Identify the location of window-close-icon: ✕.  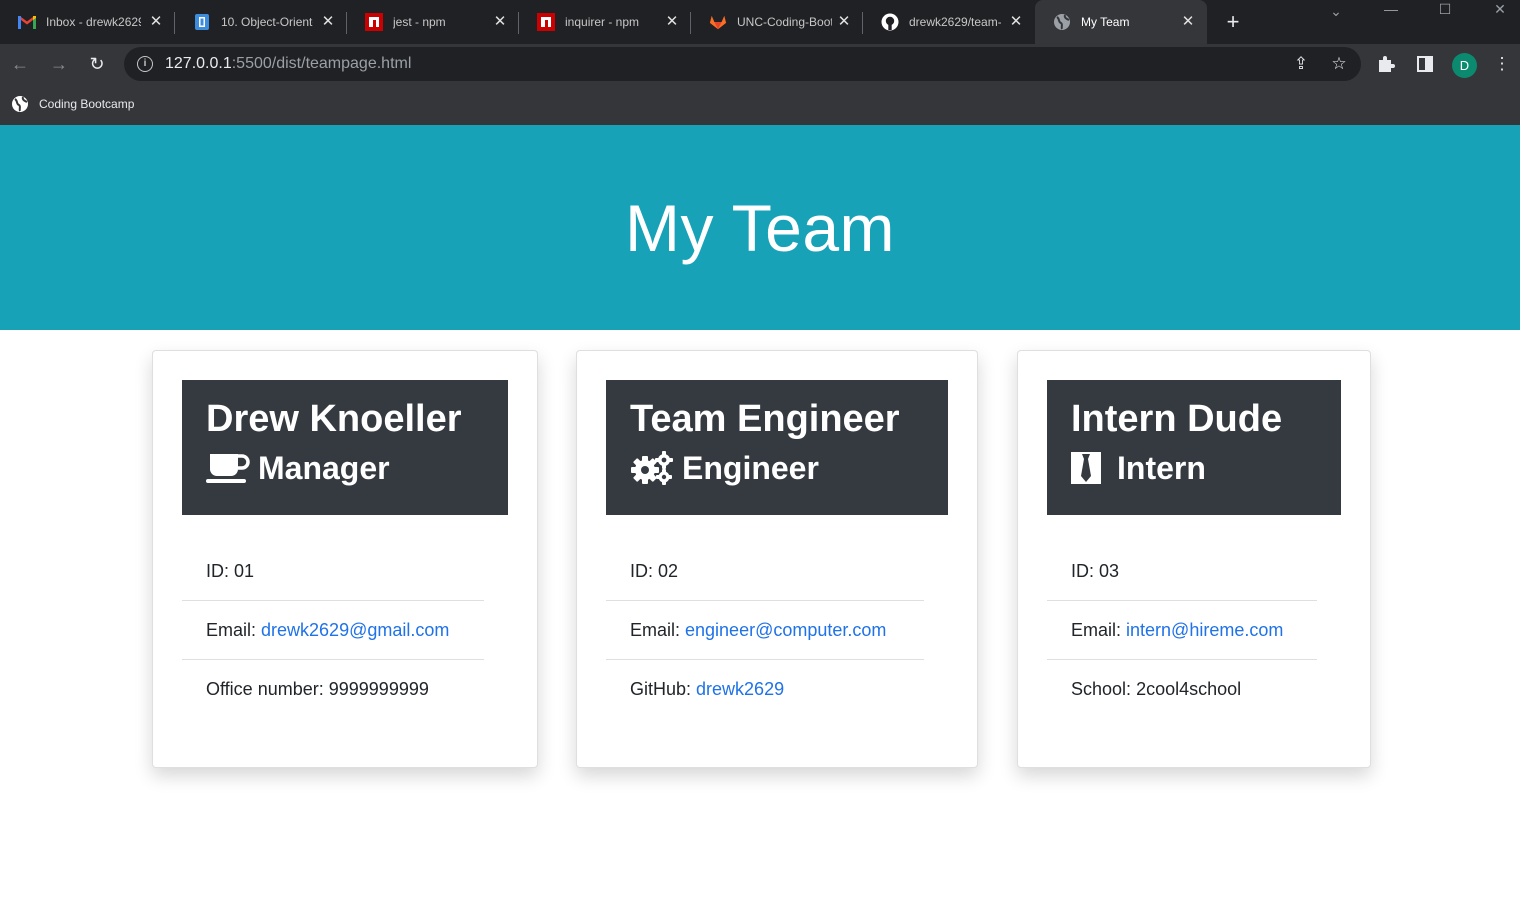
(1500, 11).